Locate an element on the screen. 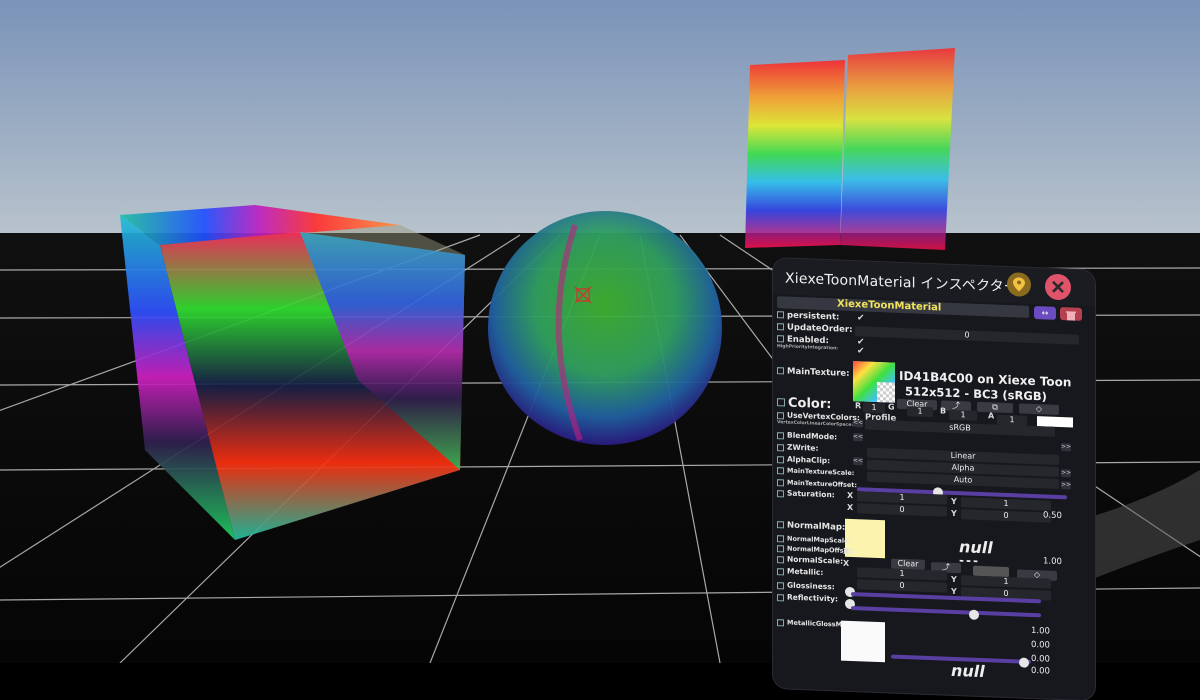 Image resolution: width=1200 pixels, height=700 pixels. g-channel-label: G is located at coordinates (891, 407).